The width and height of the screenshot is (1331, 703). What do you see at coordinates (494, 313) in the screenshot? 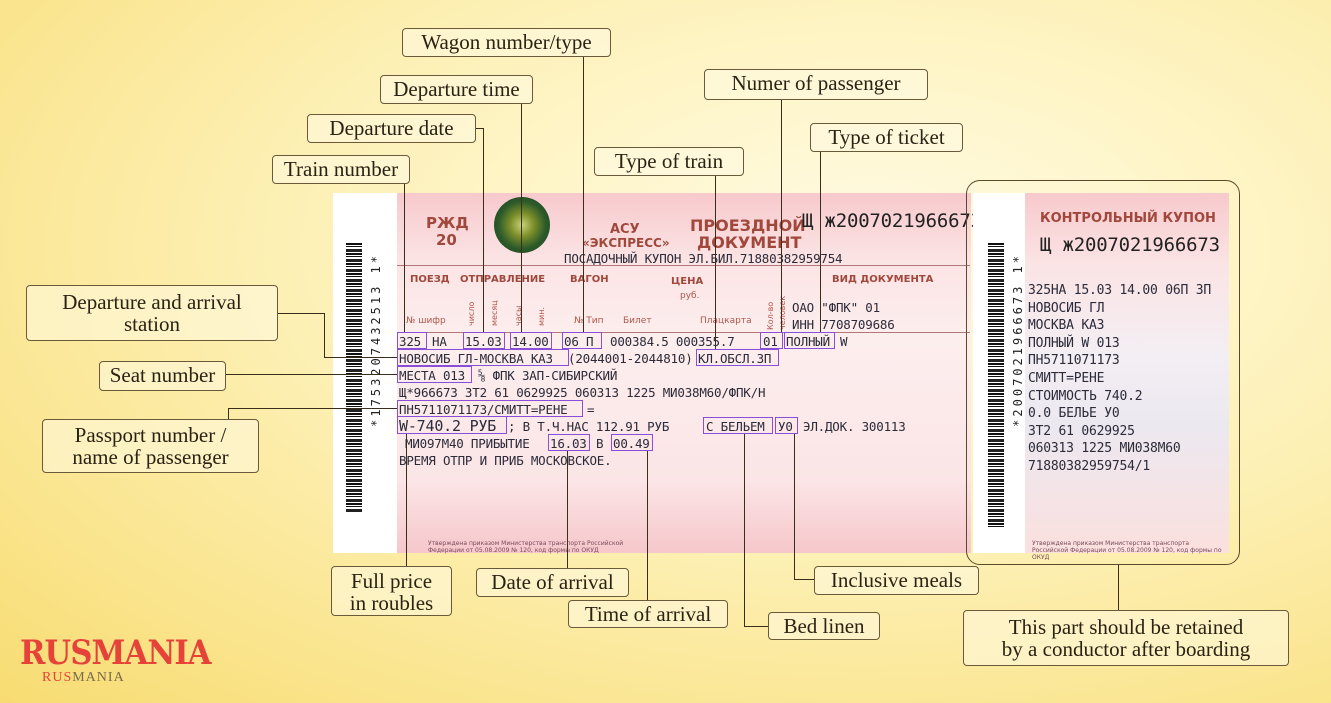
I see `col-month: месяц` at bounding box center [494, 313].